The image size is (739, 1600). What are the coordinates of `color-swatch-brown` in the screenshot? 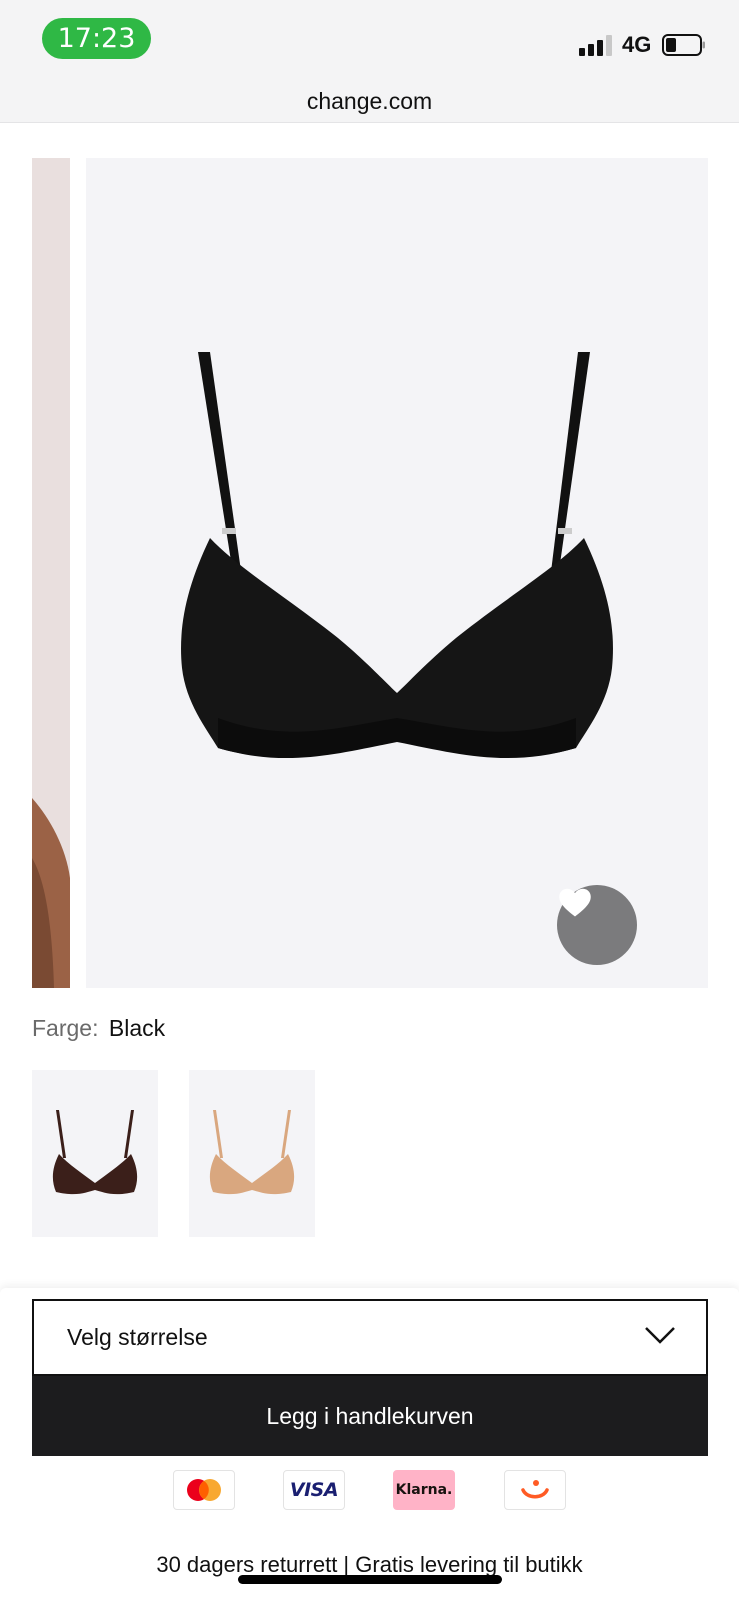 It's located at (95, 1153).